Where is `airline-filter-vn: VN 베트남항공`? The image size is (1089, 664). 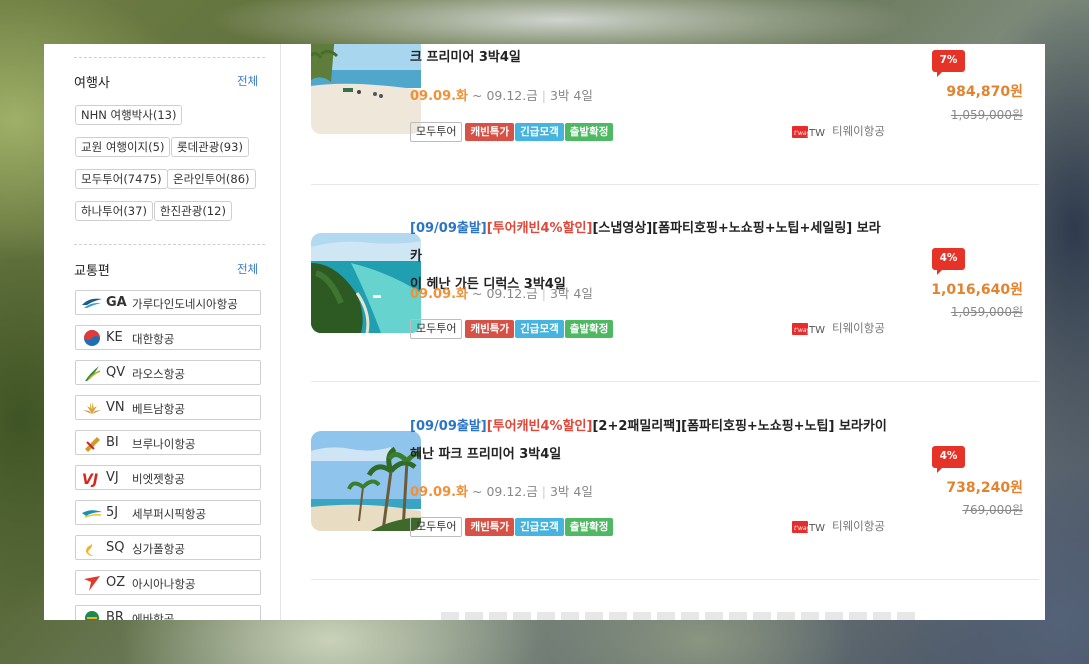 airline-filter-vn: VN 베트남항공 is located at coordinates (168, 407).